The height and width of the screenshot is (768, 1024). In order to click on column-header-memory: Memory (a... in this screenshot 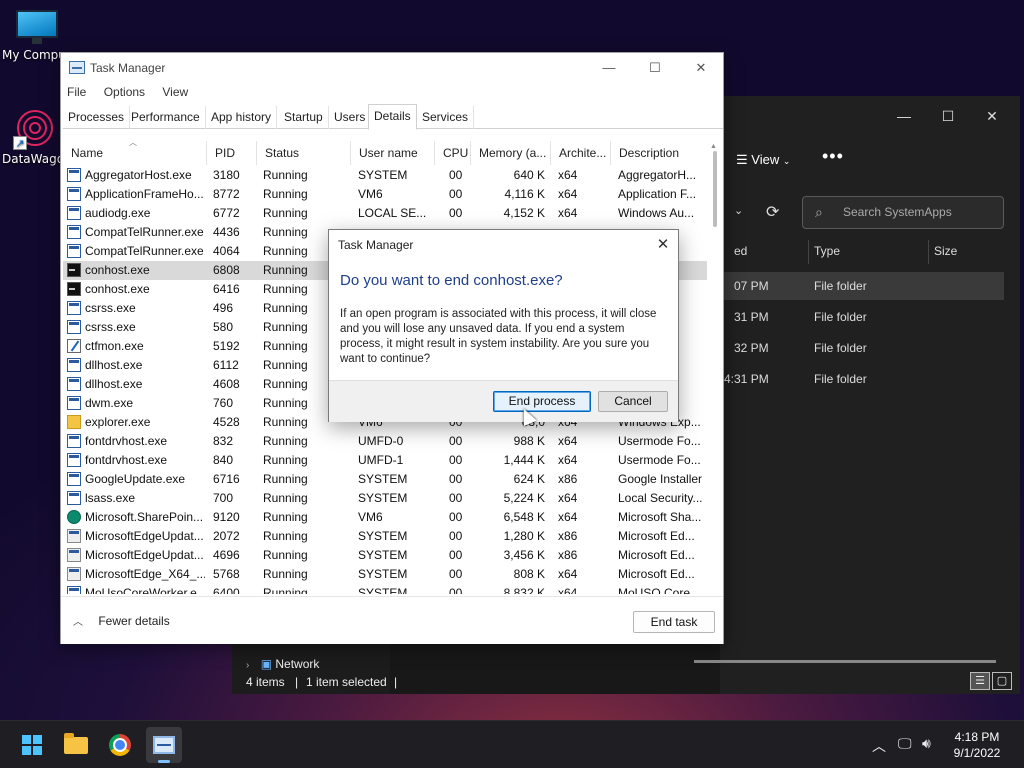, I will do `click(511, 153)`.